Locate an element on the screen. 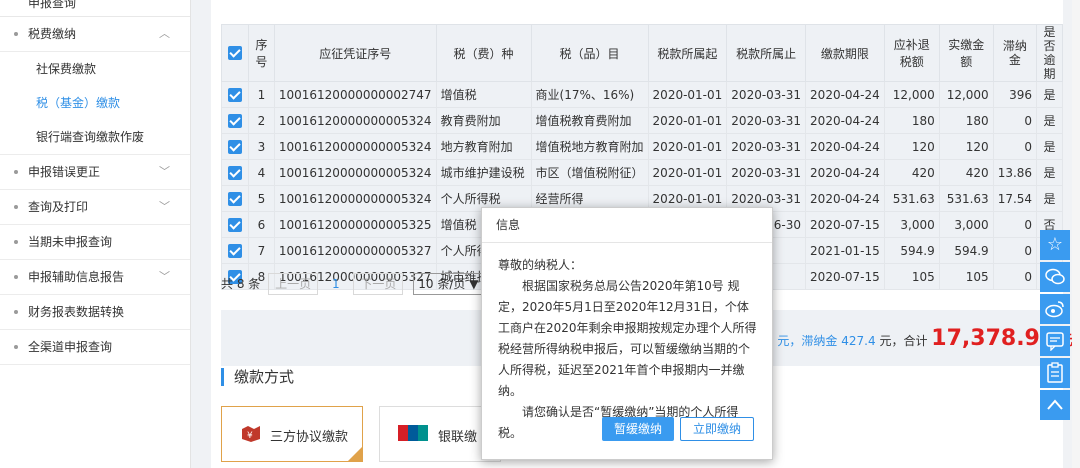  table-cell-due: 105 is located at coordinates (911, 276).